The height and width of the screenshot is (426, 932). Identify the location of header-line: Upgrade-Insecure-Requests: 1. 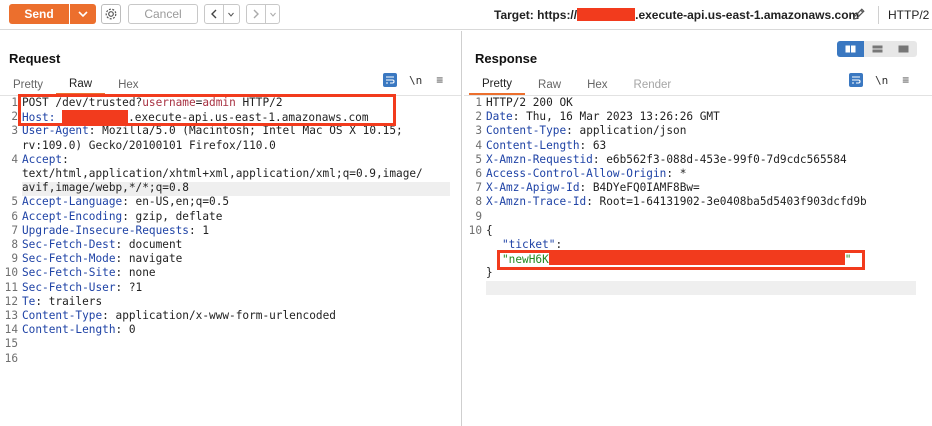
(116, 230).